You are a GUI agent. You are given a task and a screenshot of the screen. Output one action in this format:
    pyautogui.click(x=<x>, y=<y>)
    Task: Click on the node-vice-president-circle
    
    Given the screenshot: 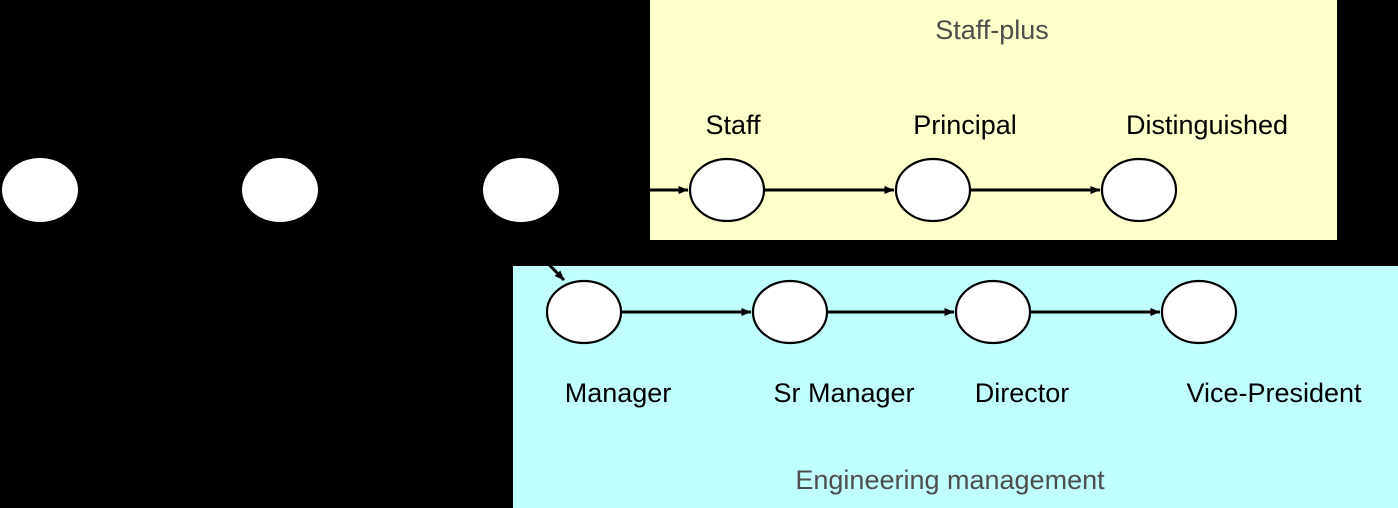 What is the action you would take?
    pyautogui.click(x=1199, y=312)
    